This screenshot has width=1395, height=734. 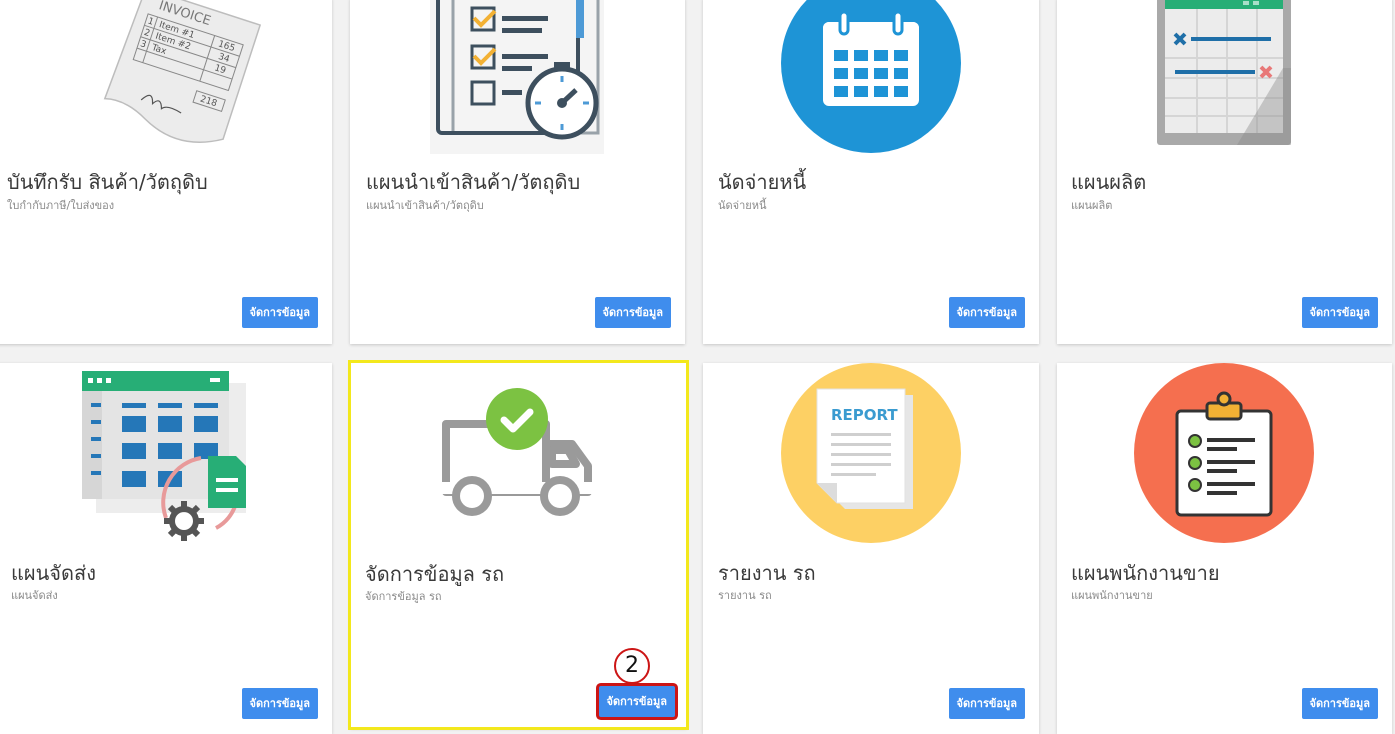 I want to click on card-subtitle: แผนพนักงานขาย, so click(x=1112, y=595).